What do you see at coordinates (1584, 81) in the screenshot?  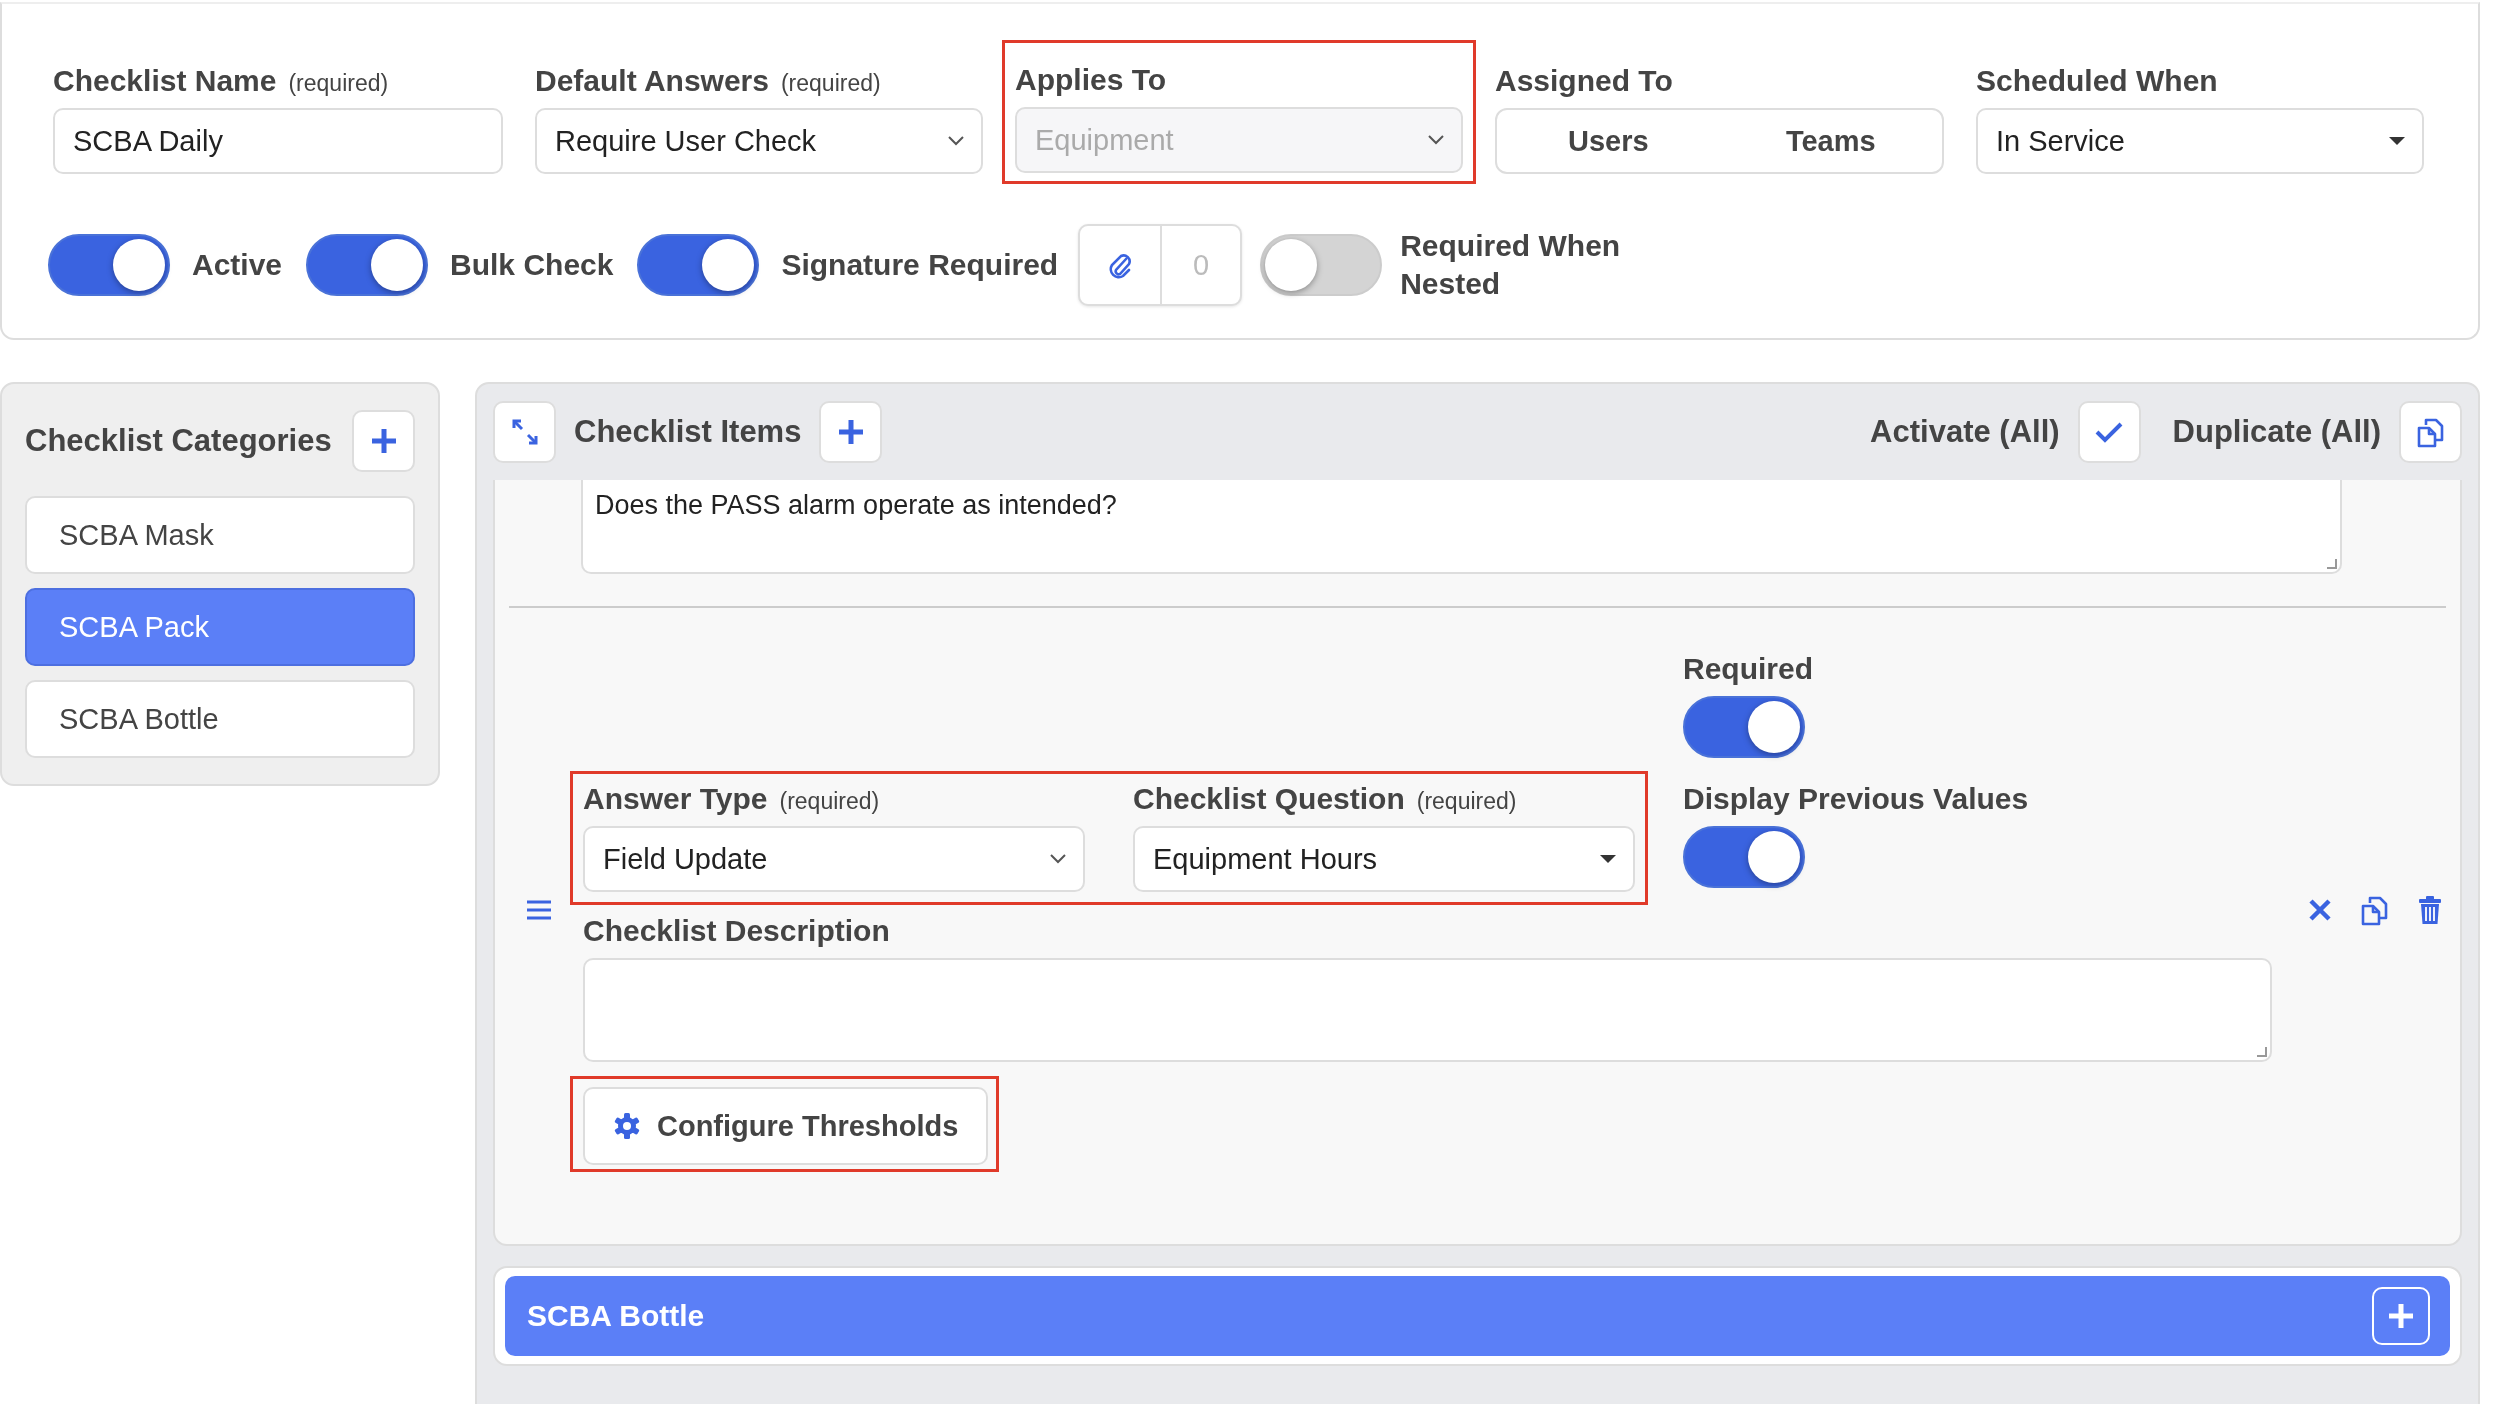 I see `field-label: Assigned To` at bounding box center [1584, 81].